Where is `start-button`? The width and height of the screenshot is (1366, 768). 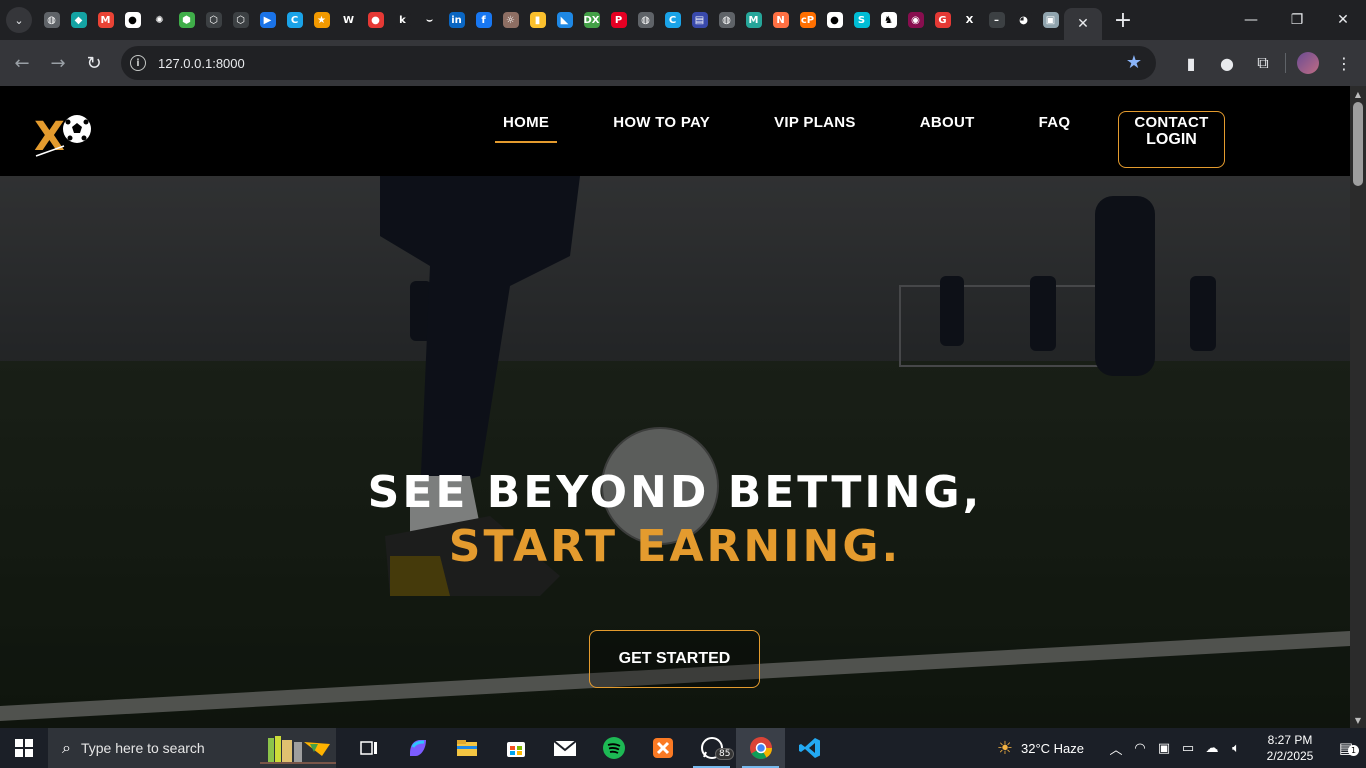 start-button is located at coordinates (24, 748).